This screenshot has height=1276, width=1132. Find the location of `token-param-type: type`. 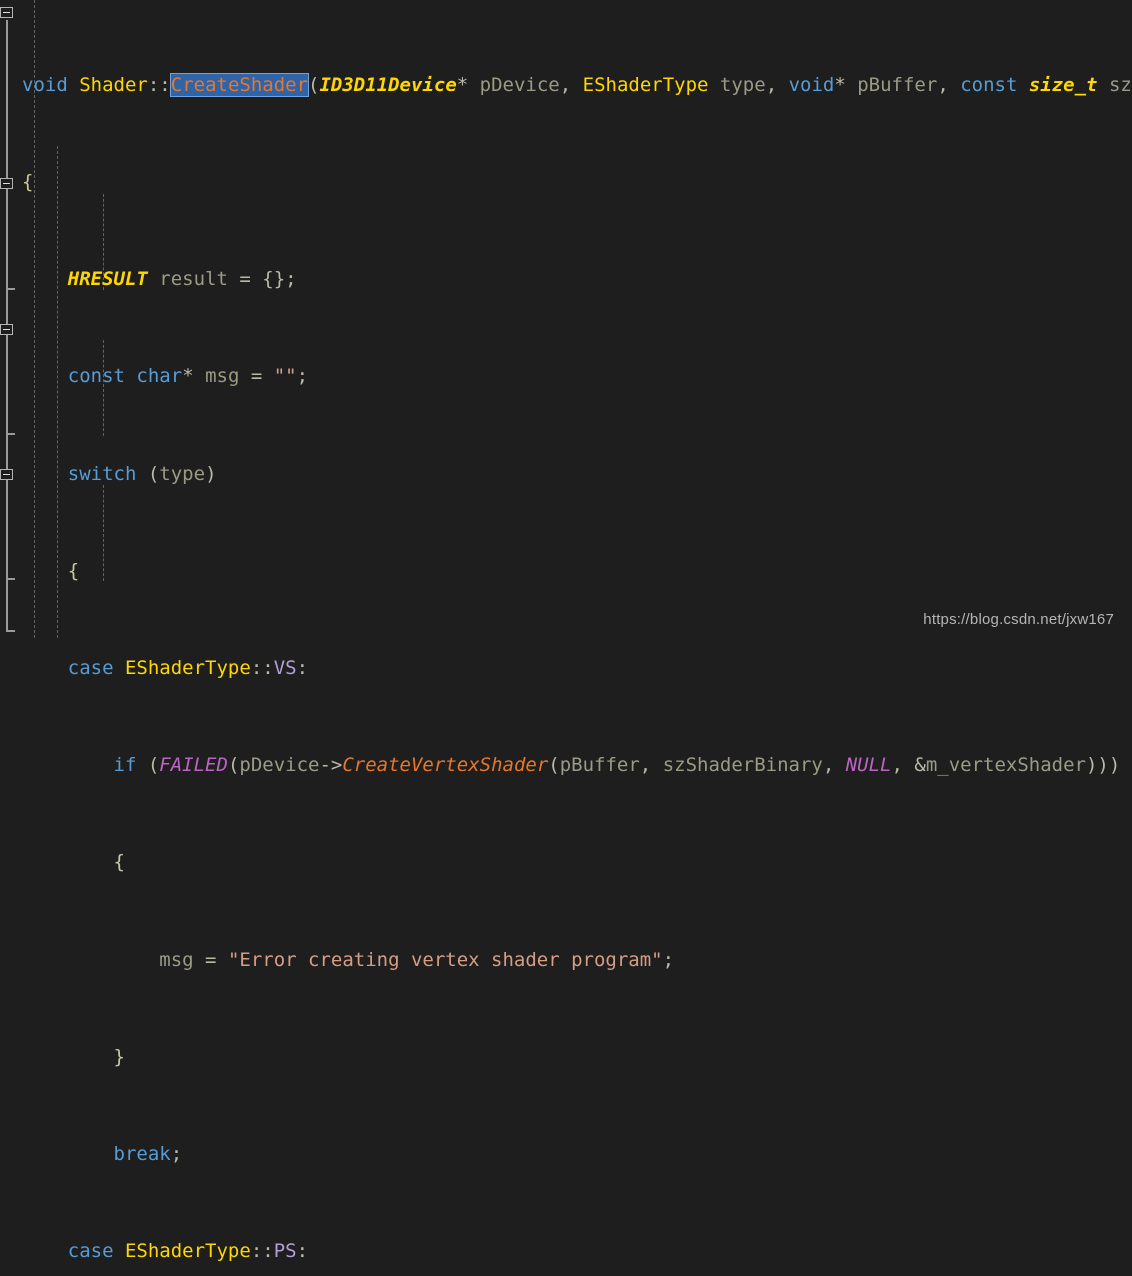

token-param-type: type is located at coordinates (742, 84).